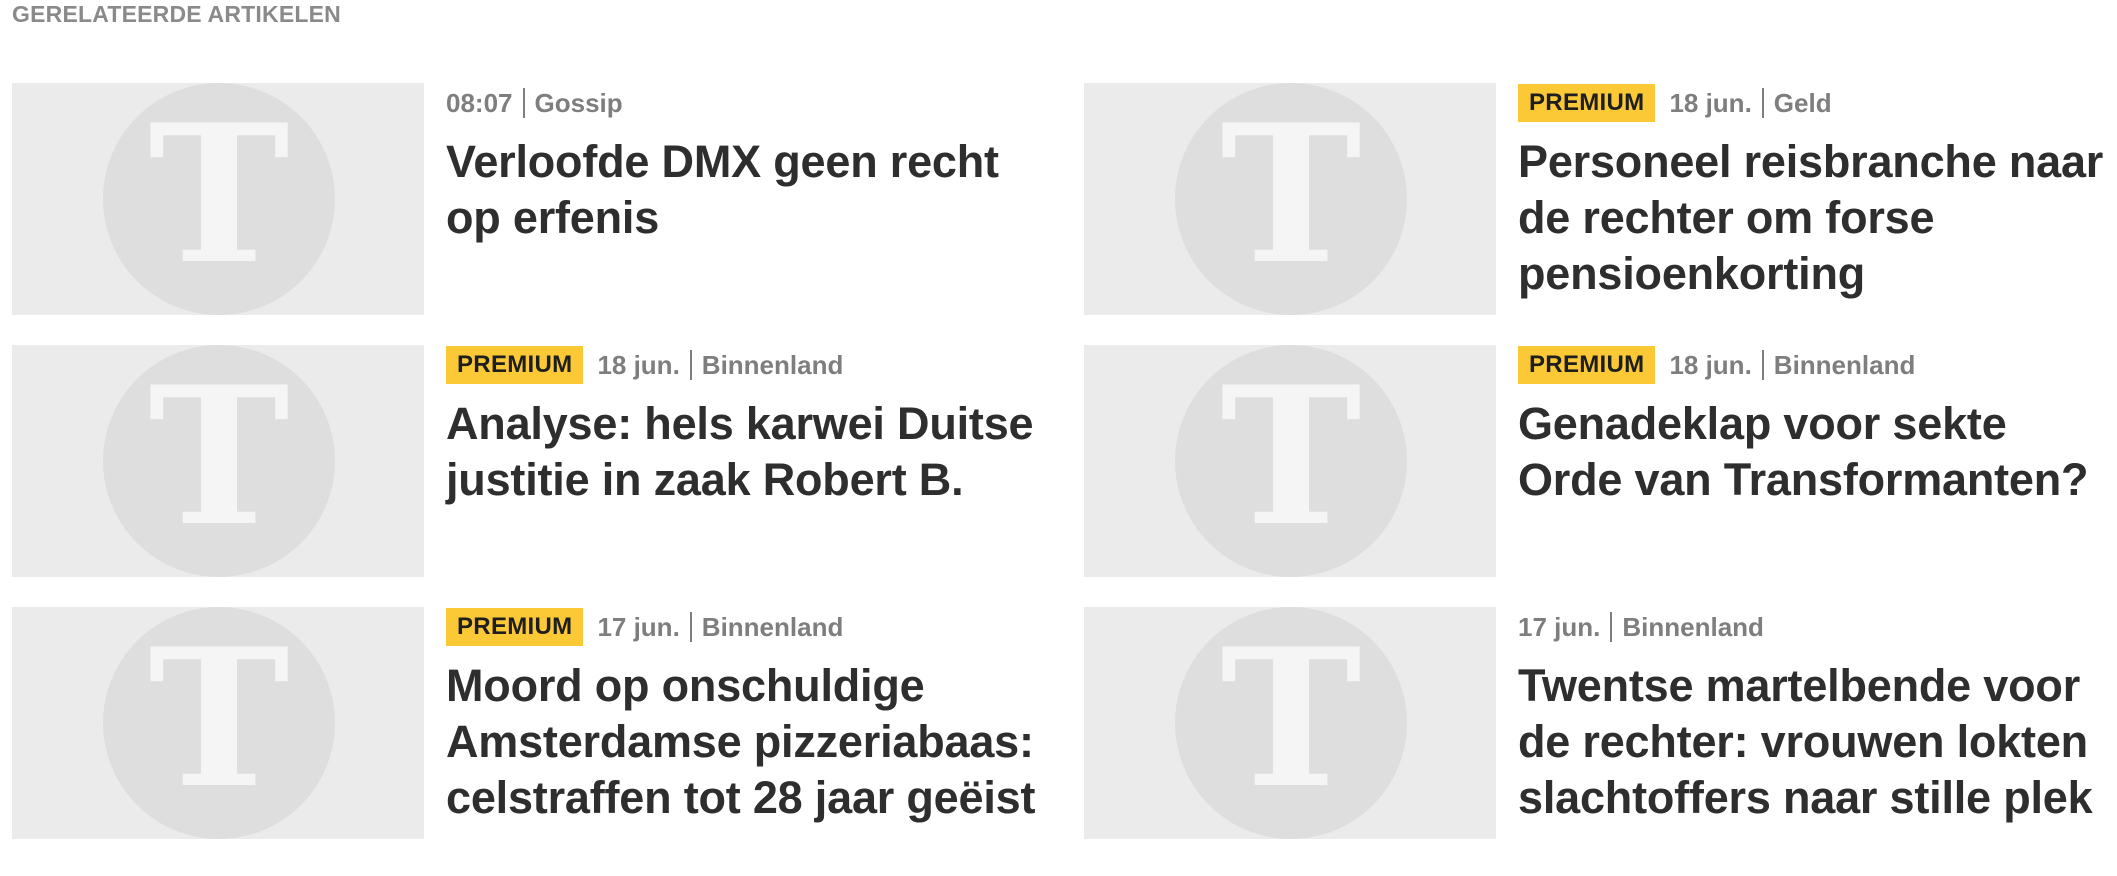 The width and height of the screenshot is (2117, 876). I want to click on article-date: 08:07, so click(479, 102).